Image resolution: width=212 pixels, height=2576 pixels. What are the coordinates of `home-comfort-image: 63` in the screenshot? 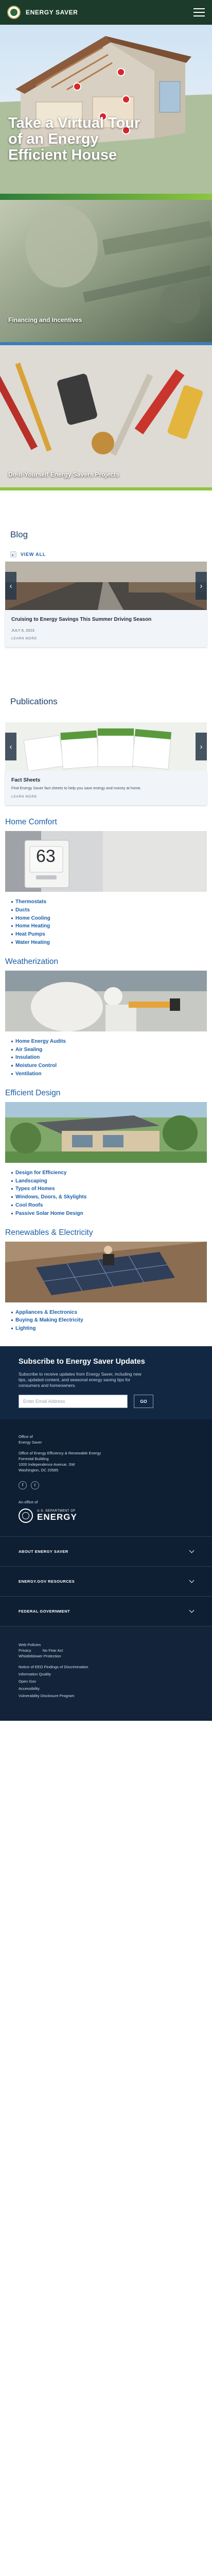 It's located at (106, 861).